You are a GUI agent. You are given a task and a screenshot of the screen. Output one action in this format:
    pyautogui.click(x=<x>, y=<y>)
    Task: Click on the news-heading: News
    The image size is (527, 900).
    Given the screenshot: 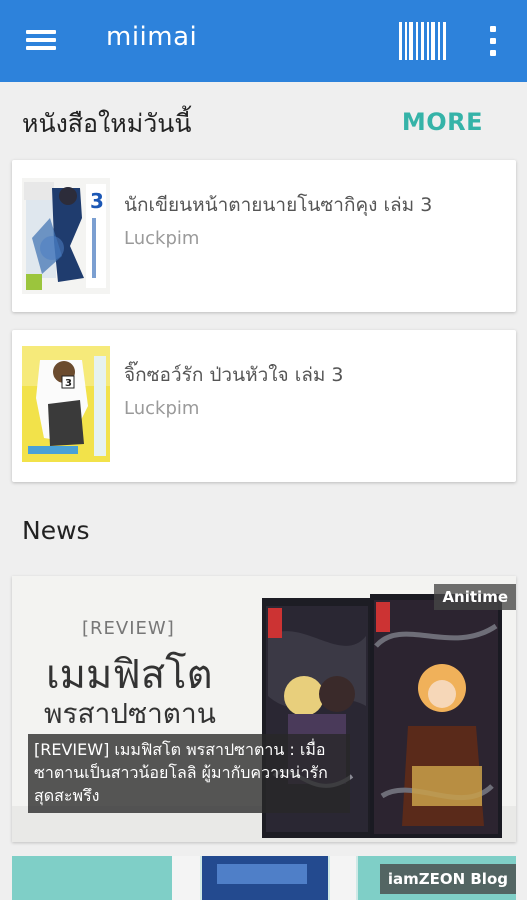 What is the action you would take?
    pyautogui.click(x=56, y=530)
    